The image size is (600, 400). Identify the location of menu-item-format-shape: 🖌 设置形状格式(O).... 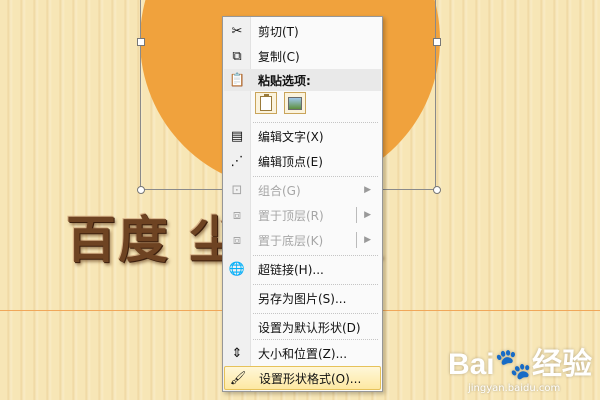
(302, 378).